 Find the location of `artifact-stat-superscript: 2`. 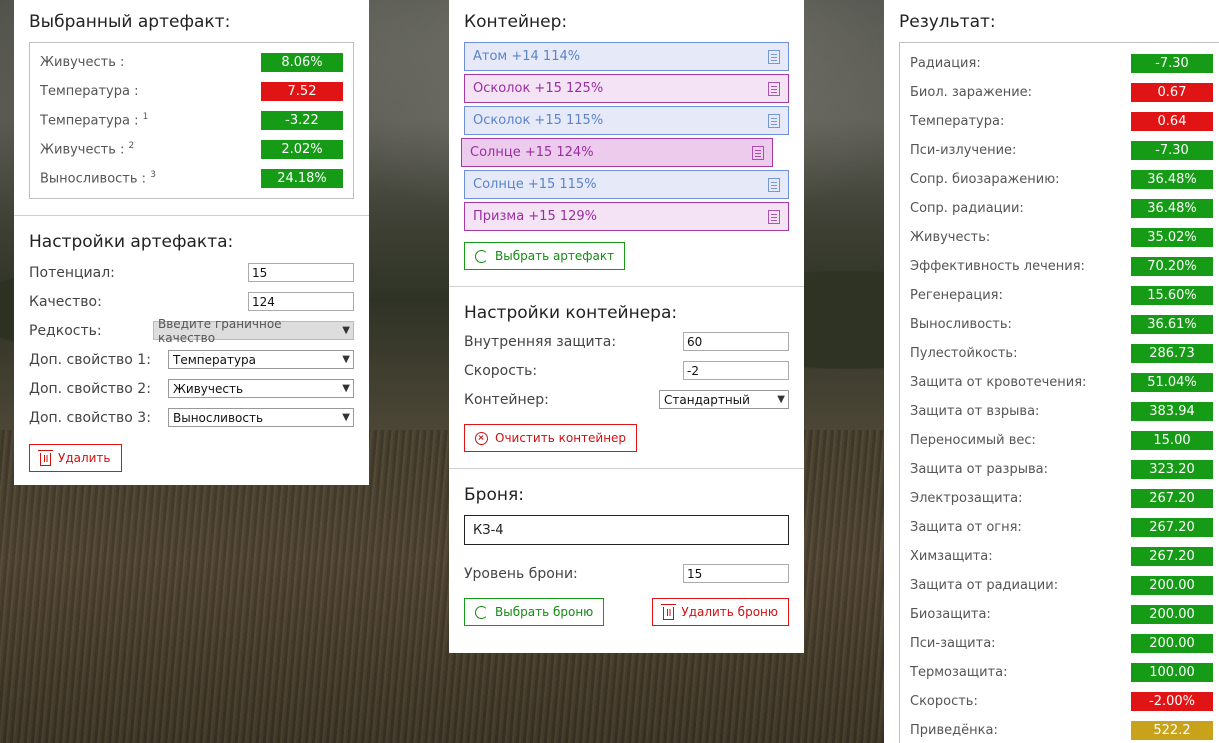

artifact-stat-superscript: 2 is located at coordinates (131, 146).